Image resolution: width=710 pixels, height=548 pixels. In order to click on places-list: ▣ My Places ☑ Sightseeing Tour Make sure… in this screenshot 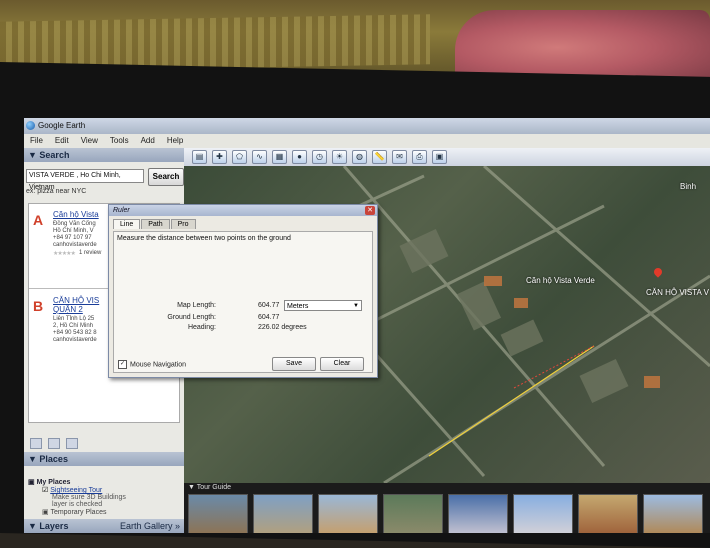, I will do `click(104, 497)`.